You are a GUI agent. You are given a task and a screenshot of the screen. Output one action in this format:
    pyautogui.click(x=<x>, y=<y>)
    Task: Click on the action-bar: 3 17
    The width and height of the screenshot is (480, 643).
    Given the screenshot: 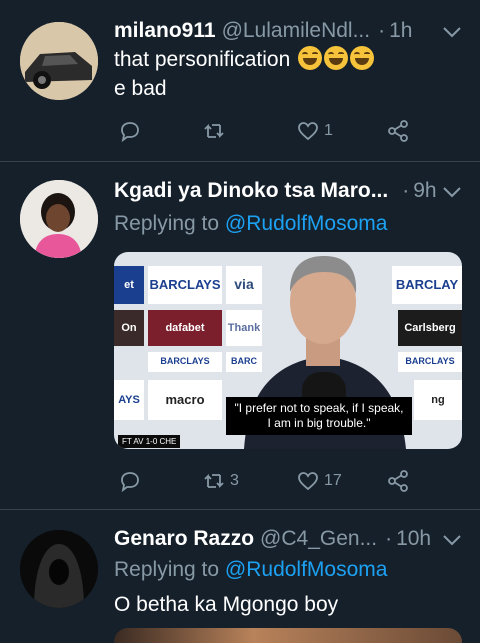 What is the action you would take?
    pyautogui.click(x=264, y=481)
    